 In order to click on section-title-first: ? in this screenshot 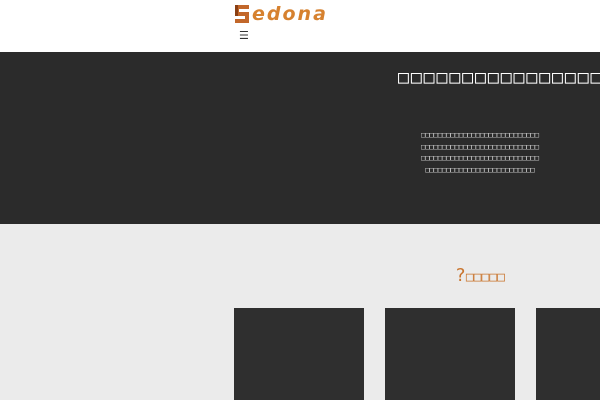, I will do `click(460, 275)`.